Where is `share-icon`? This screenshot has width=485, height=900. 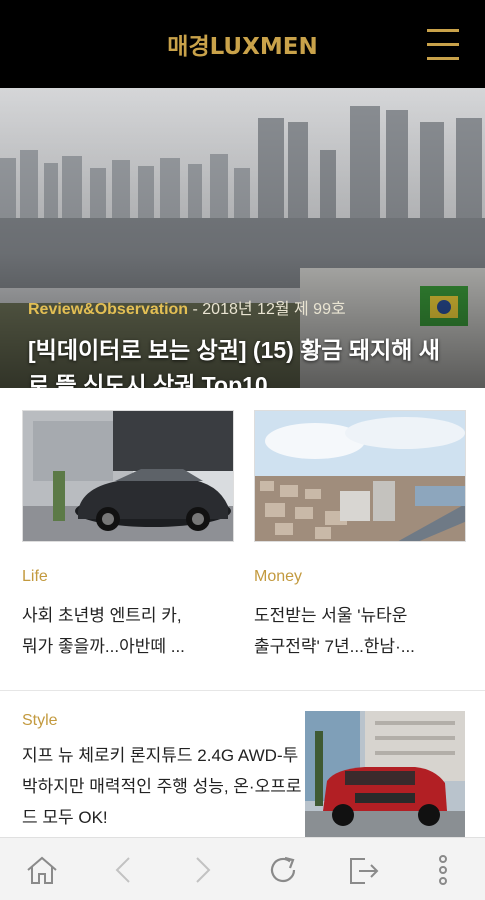
share-icon is located at coordinates (363, 870).